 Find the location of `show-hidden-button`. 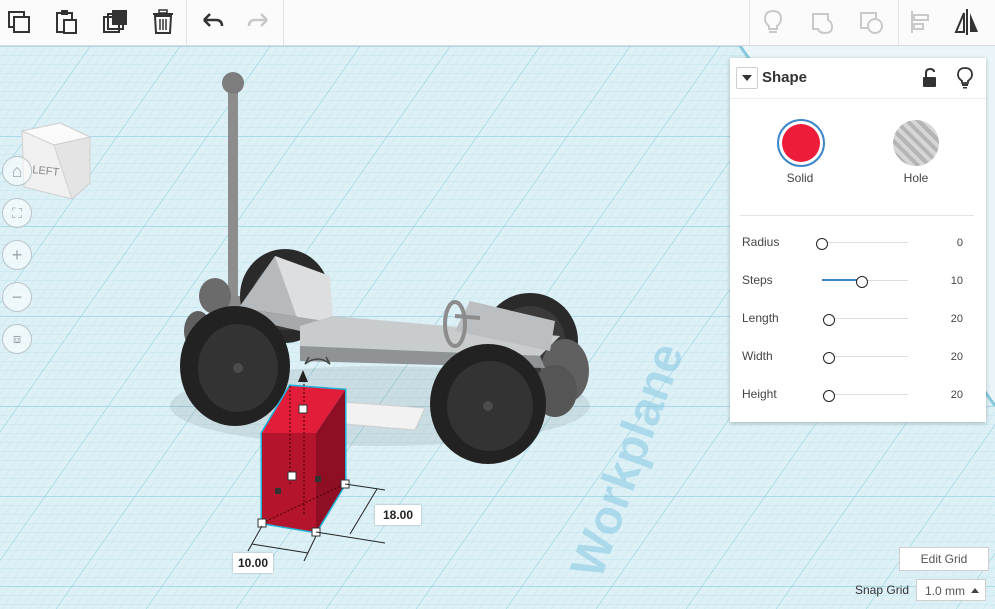

show-hidden-button is located at coordinates (773, 22).